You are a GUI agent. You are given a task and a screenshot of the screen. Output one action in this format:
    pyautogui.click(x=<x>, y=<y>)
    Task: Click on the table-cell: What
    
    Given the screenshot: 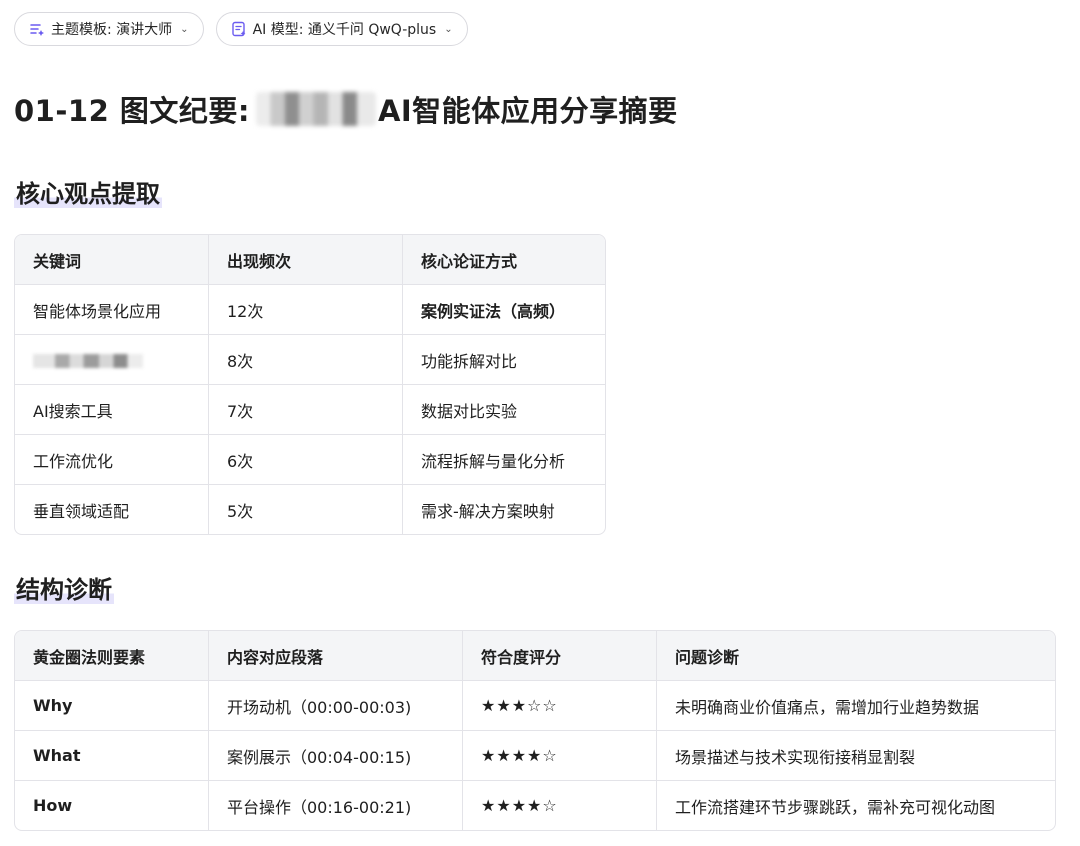 What is the action you would take?
    pyautogui.click(x=112, y=756)
    